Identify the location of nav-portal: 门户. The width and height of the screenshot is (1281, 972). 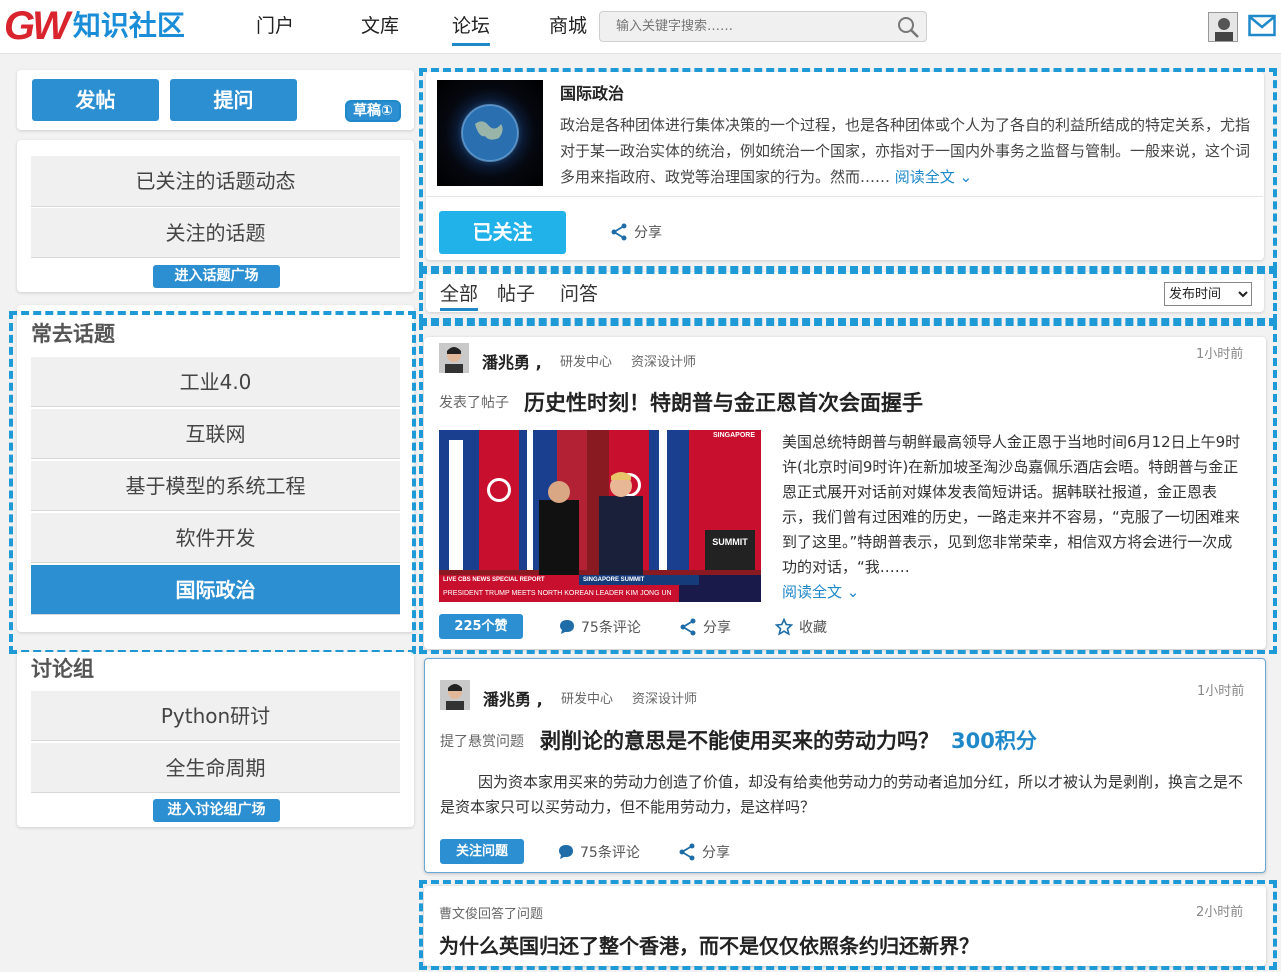
(275, 27).